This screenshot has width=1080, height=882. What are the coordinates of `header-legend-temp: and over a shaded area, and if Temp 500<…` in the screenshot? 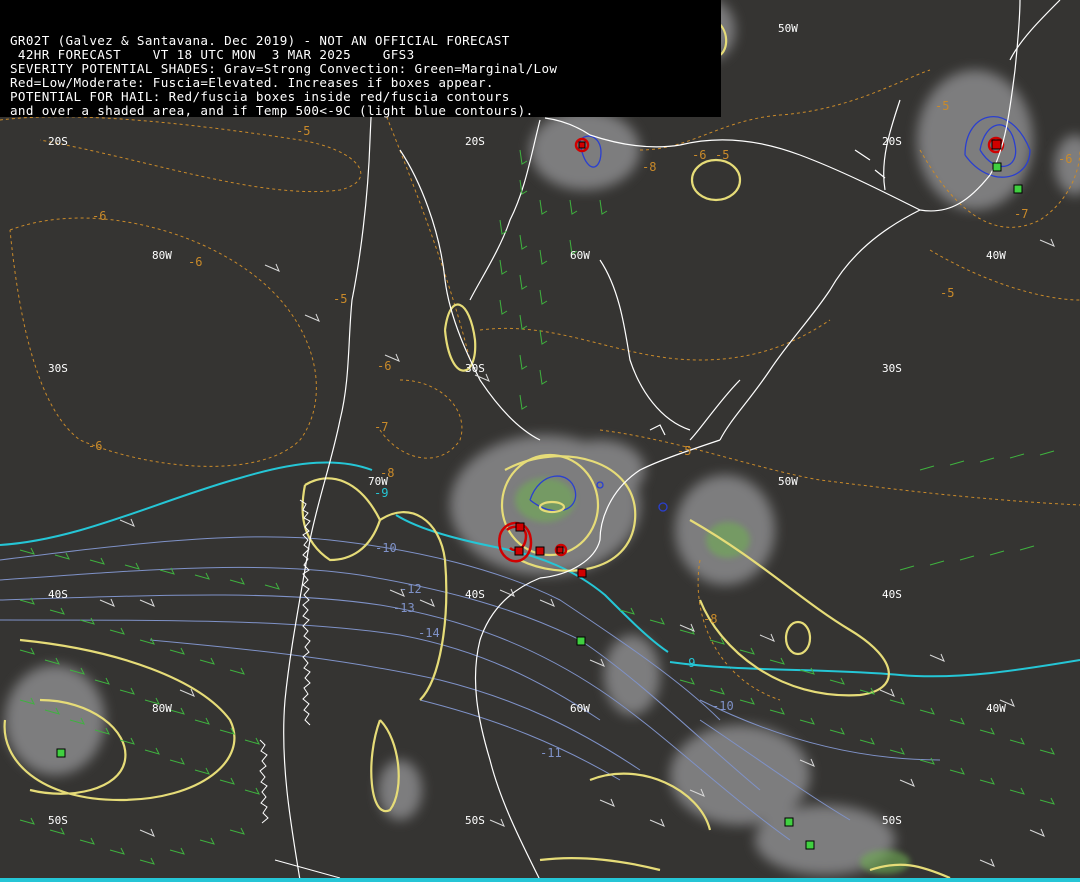 It's located at (272, 110).